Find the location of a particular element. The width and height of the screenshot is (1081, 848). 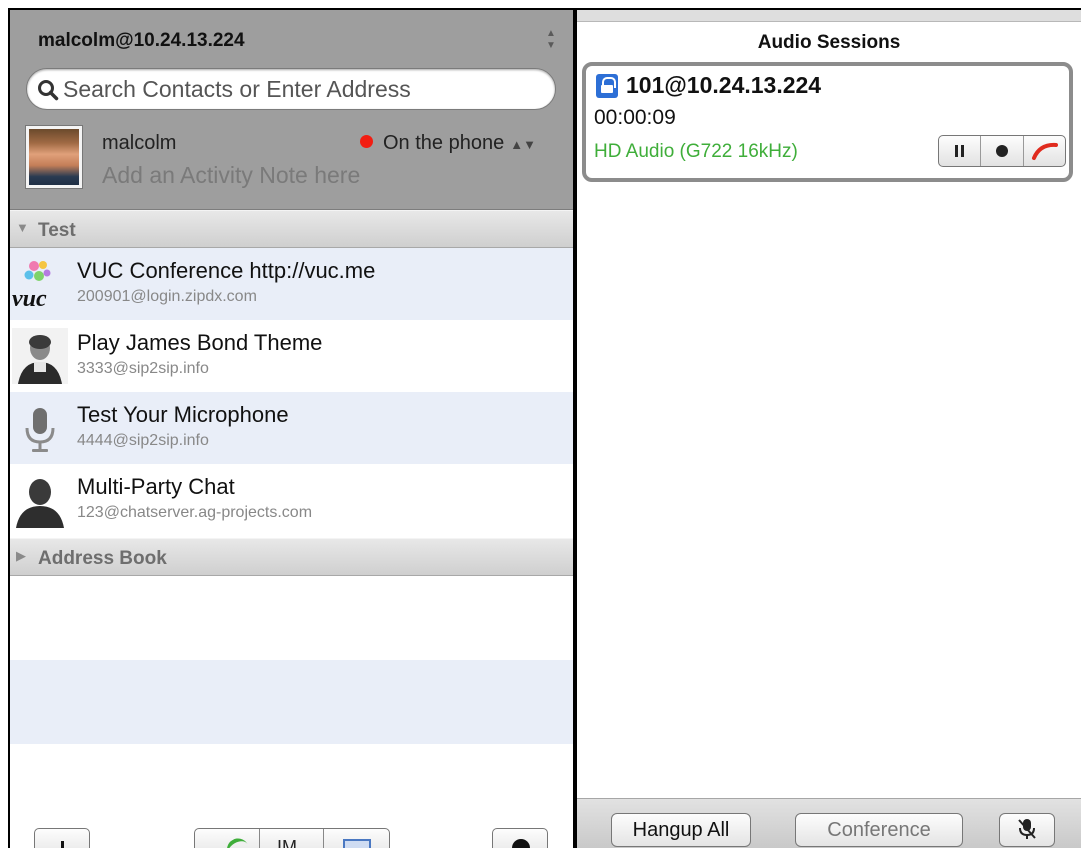

contact-name: Test Your Microphone is located at coordinates (183, 414).